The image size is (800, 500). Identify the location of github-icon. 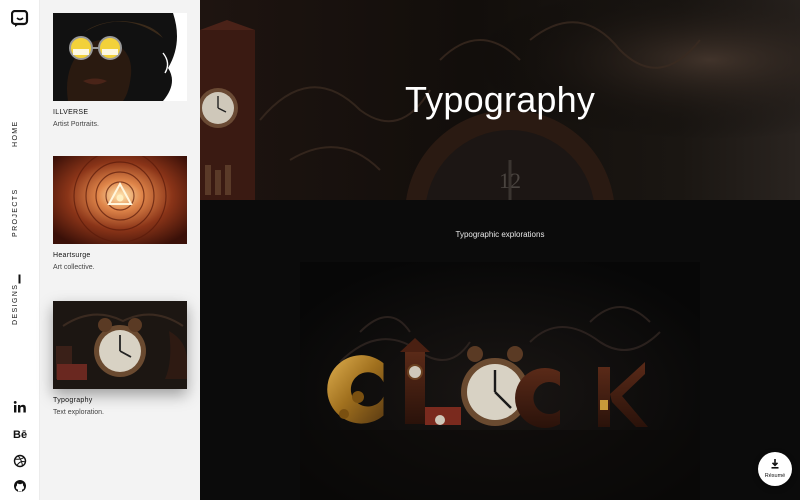
(20, 486).